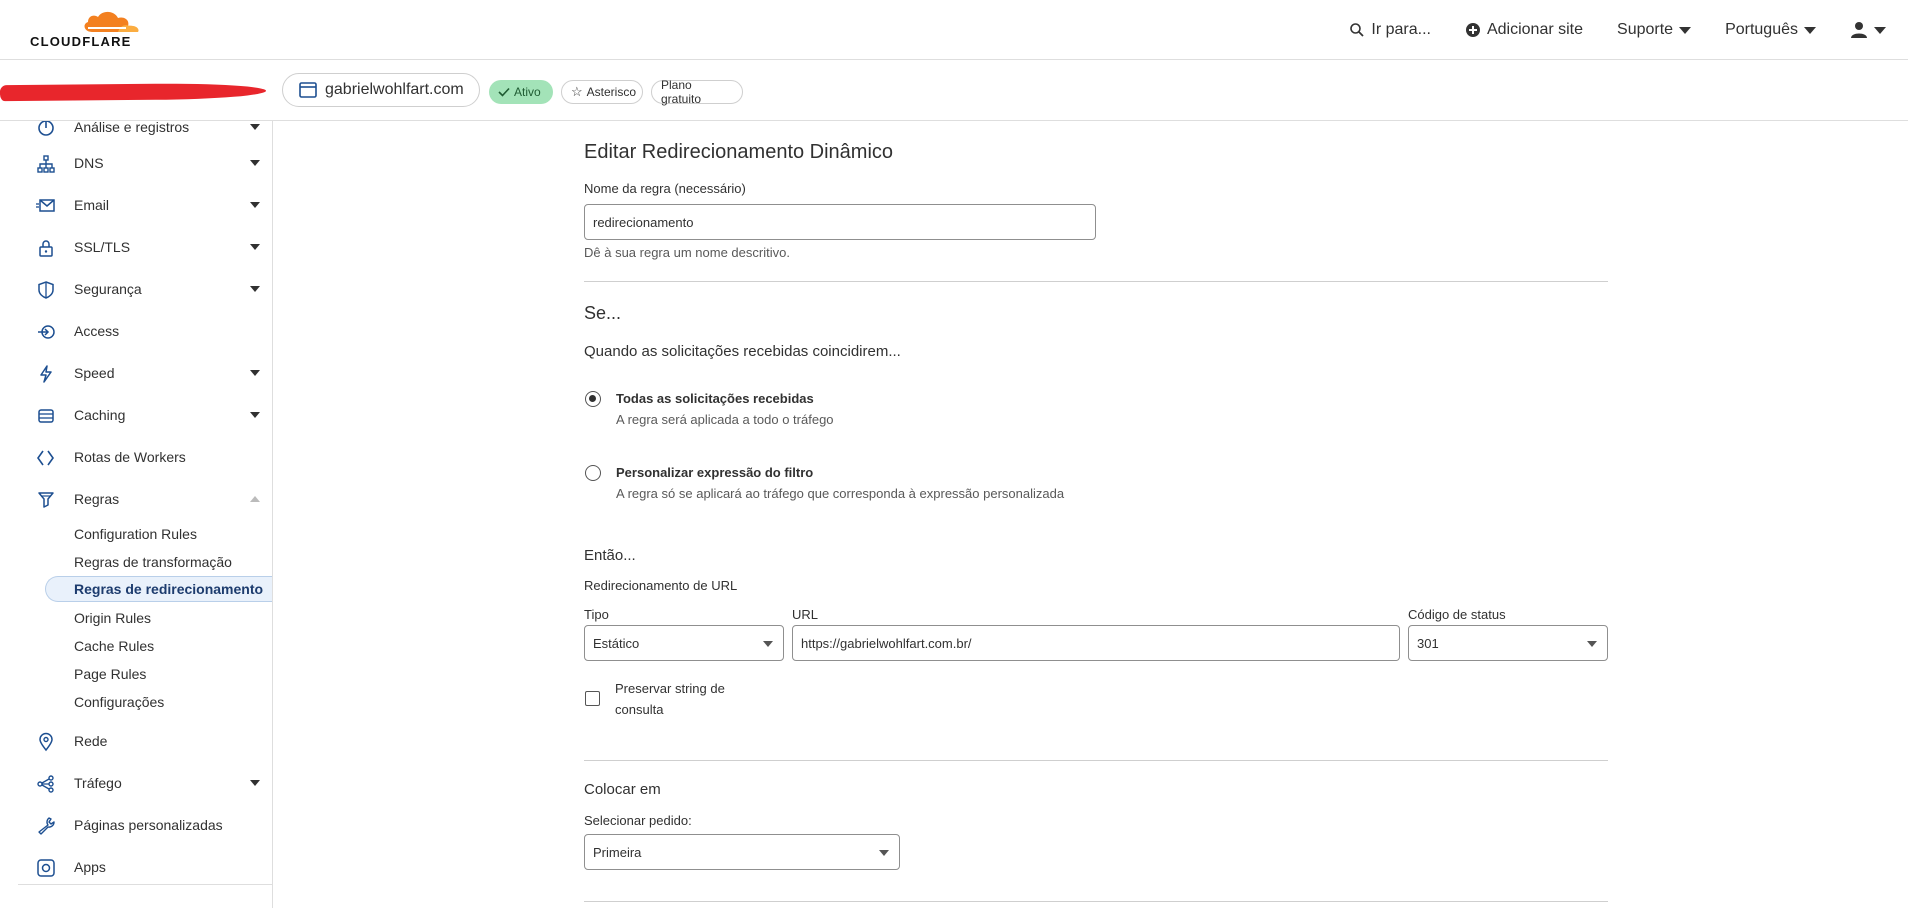 This screenshot has height=908, width=1908. What do you see at coordinates (136, 373) in the screenshot?
I see `sidebar-item-speed: Speed` at bounding box center [136, 373].